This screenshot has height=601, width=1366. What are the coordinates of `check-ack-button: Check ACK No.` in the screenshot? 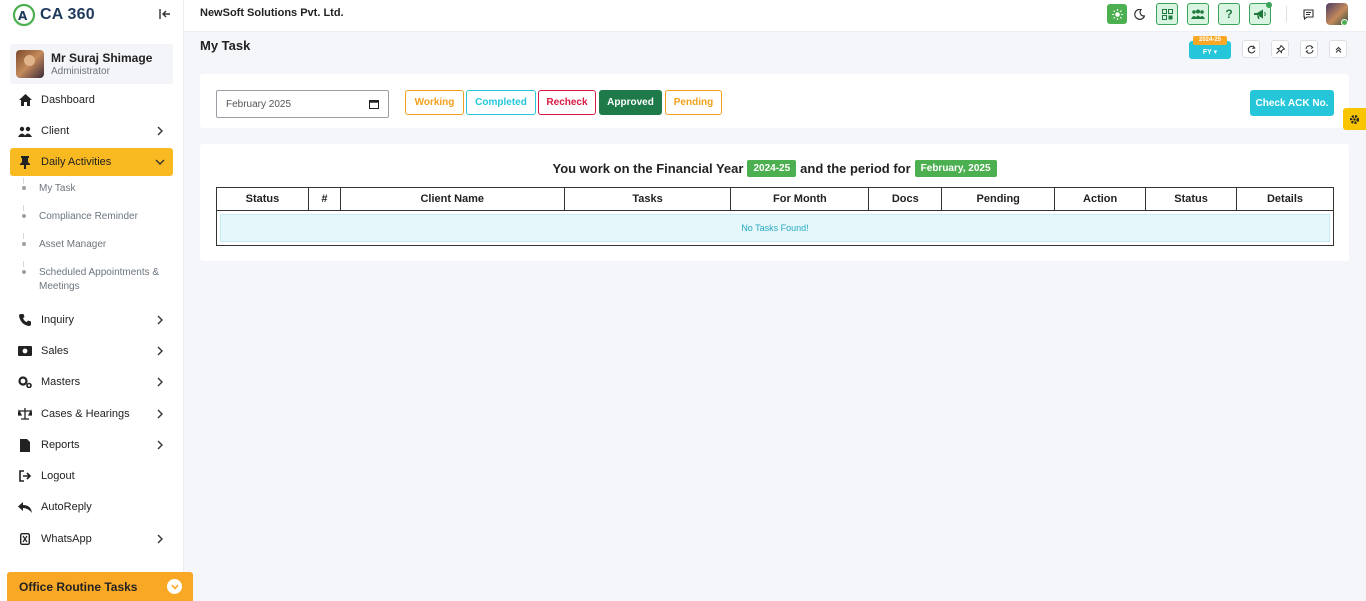 It's located at (1292, 103).